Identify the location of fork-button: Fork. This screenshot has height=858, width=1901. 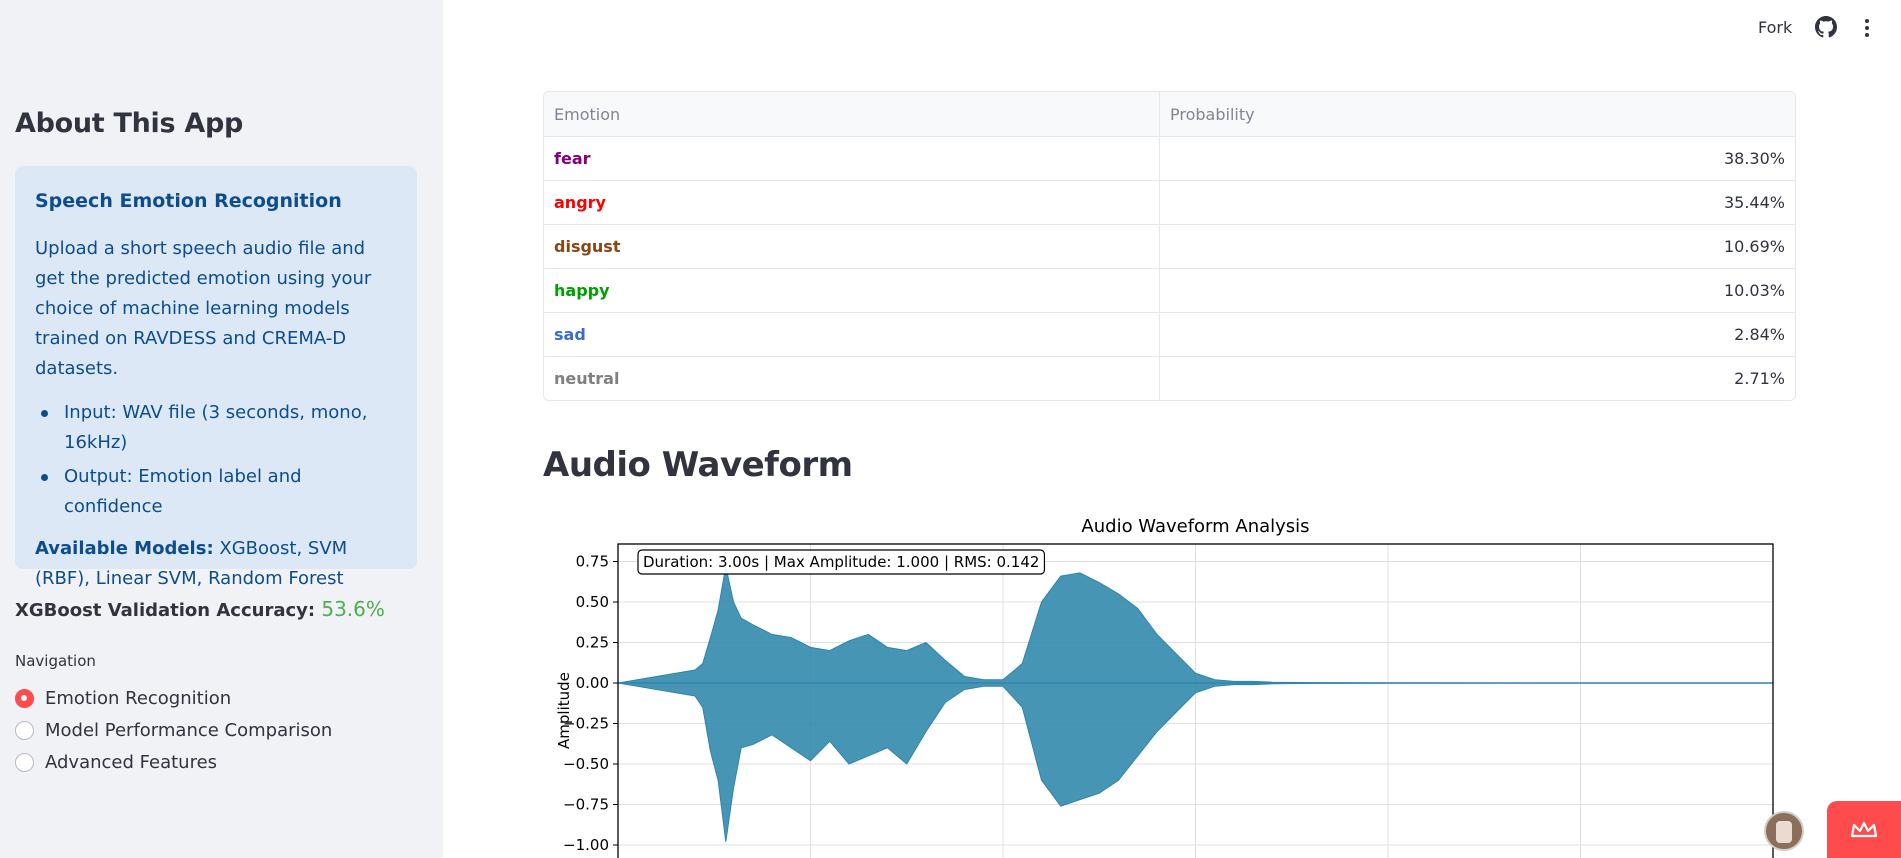
(1775, 27).